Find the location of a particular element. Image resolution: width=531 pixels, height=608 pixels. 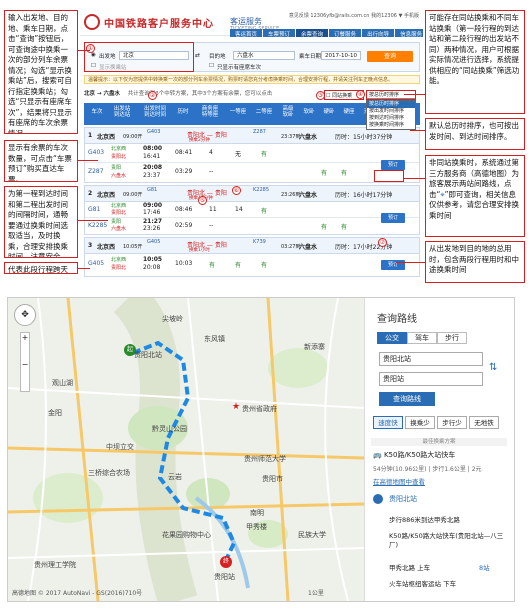

sort-option: 按出发时间排序 is located at coordinates (391, 111).